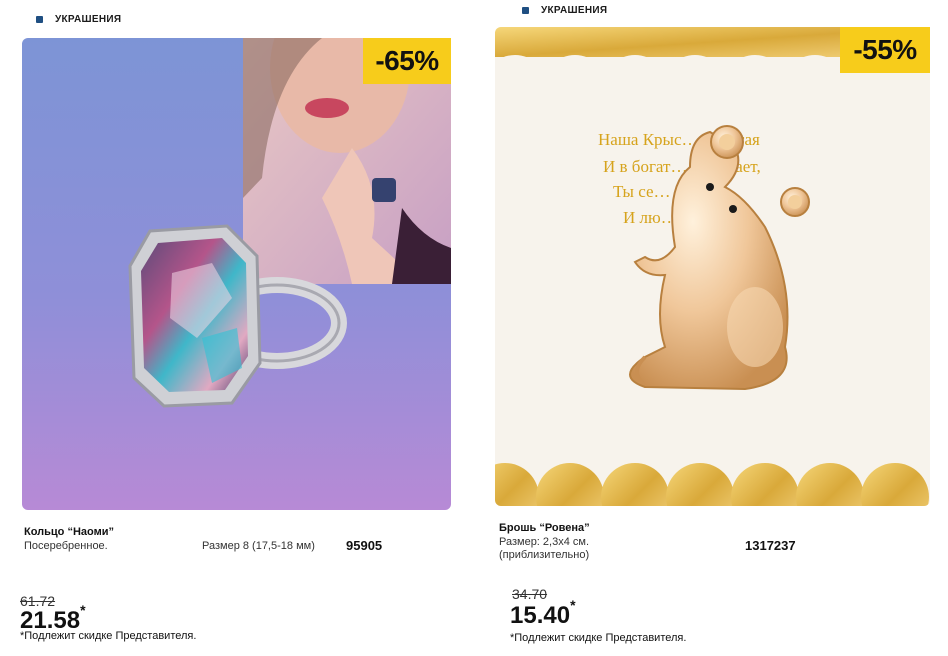 The image size is (948, 656). I want to click on product-size-note-right: (приблизительно), so click(544, 555).